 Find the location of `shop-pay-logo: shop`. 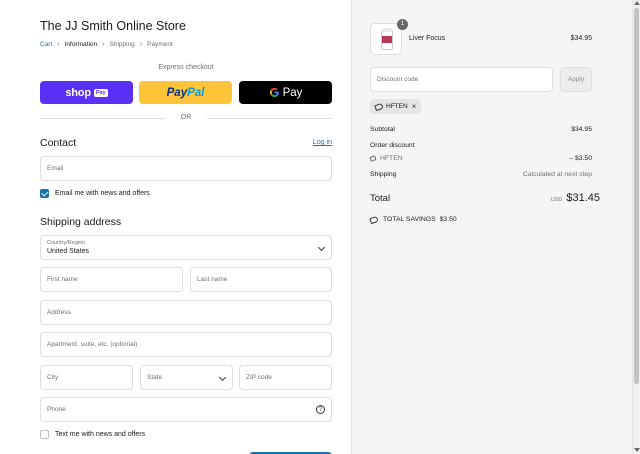

shop-pay-logo: shop is located at coordinates (78, 92).